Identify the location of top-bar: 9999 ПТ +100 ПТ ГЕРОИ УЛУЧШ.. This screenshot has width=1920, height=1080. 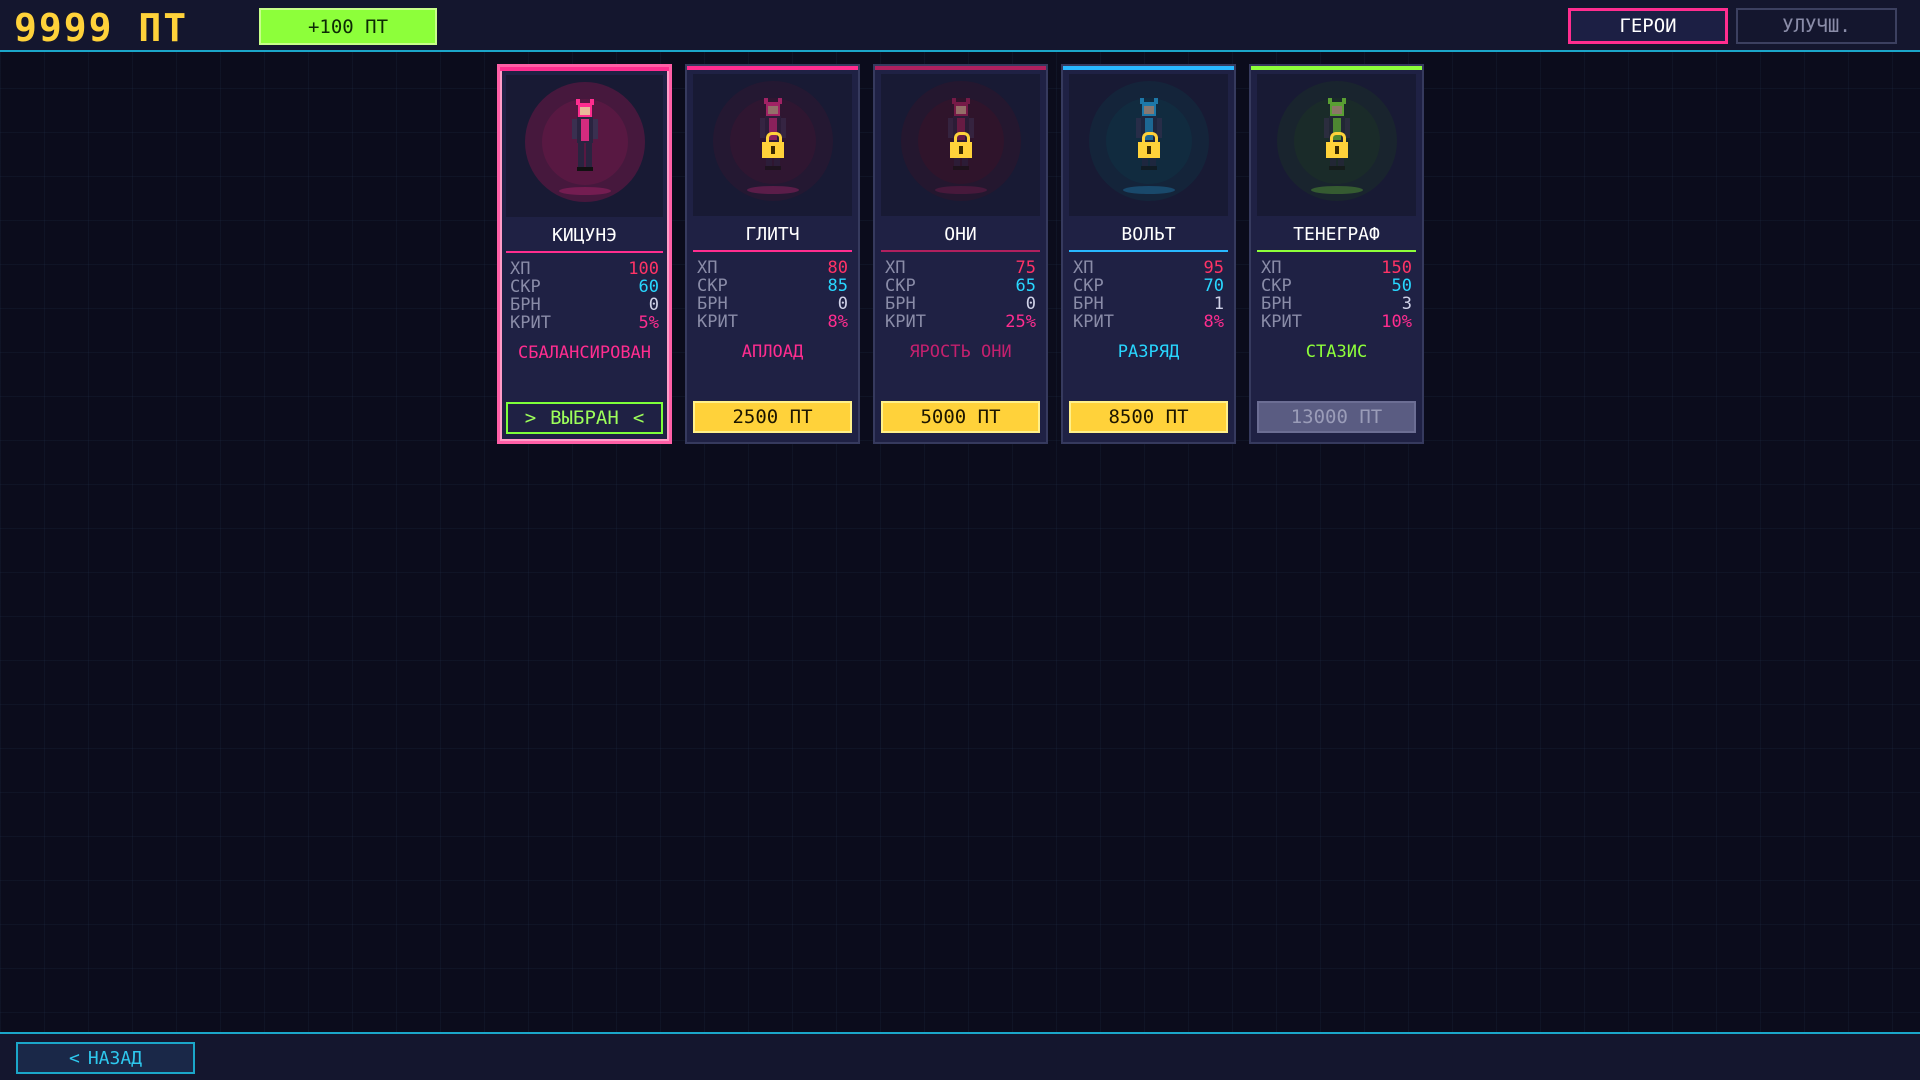
(960, 26).